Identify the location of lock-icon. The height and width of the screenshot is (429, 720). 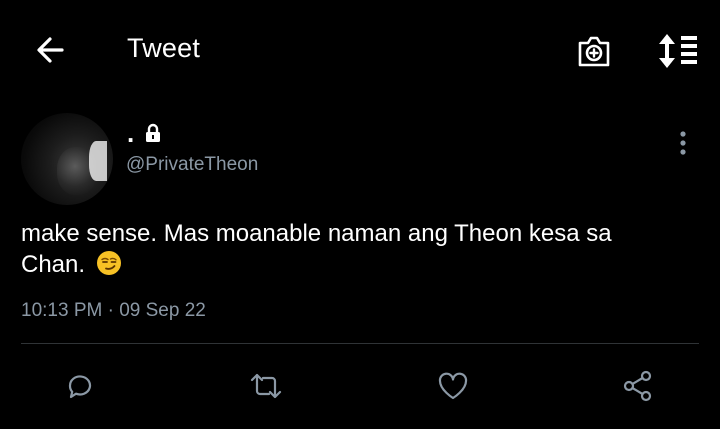
(153, 132).